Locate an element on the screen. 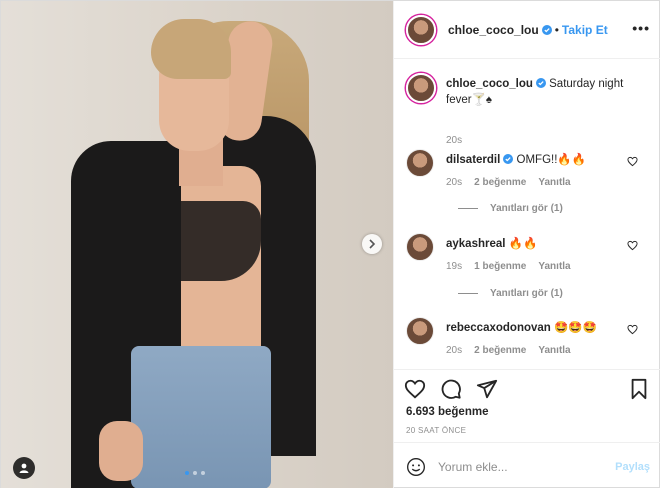 The height and width of the screenshot is (488, 660). post-comment-button: Paylaş is located at coordinates (632, 467).